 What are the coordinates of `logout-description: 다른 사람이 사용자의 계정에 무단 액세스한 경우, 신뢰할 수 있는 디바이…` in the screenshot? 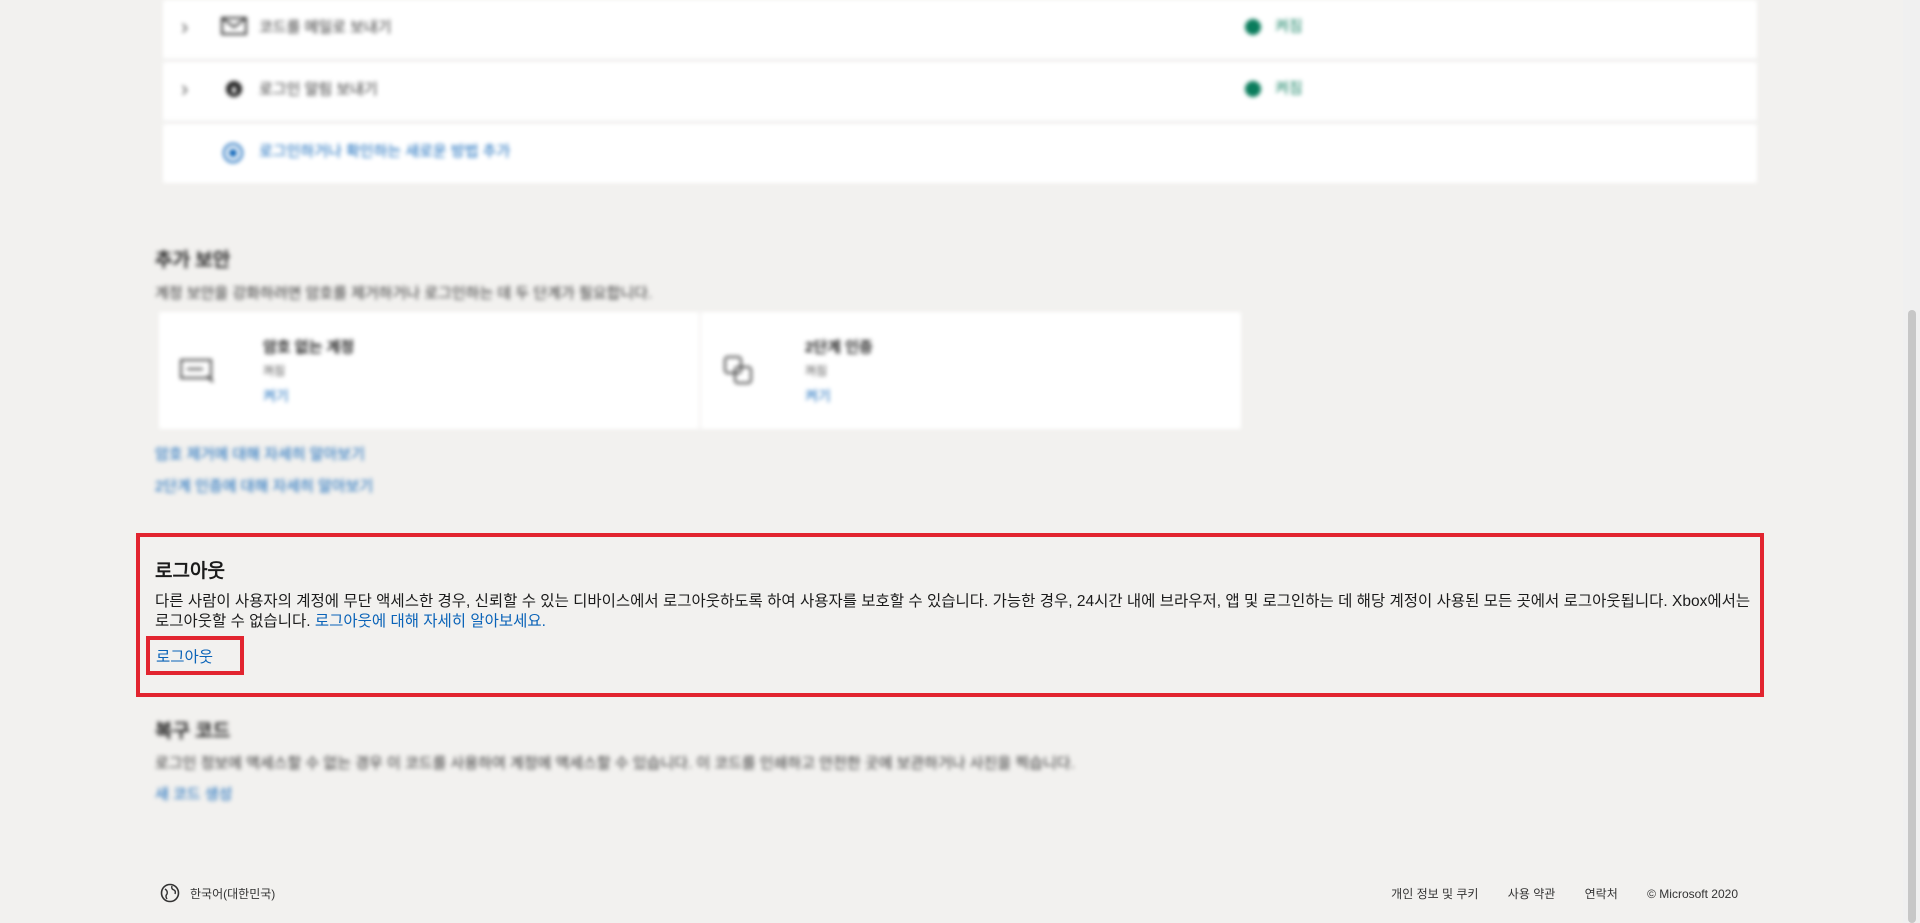 It's located at (960, 612).